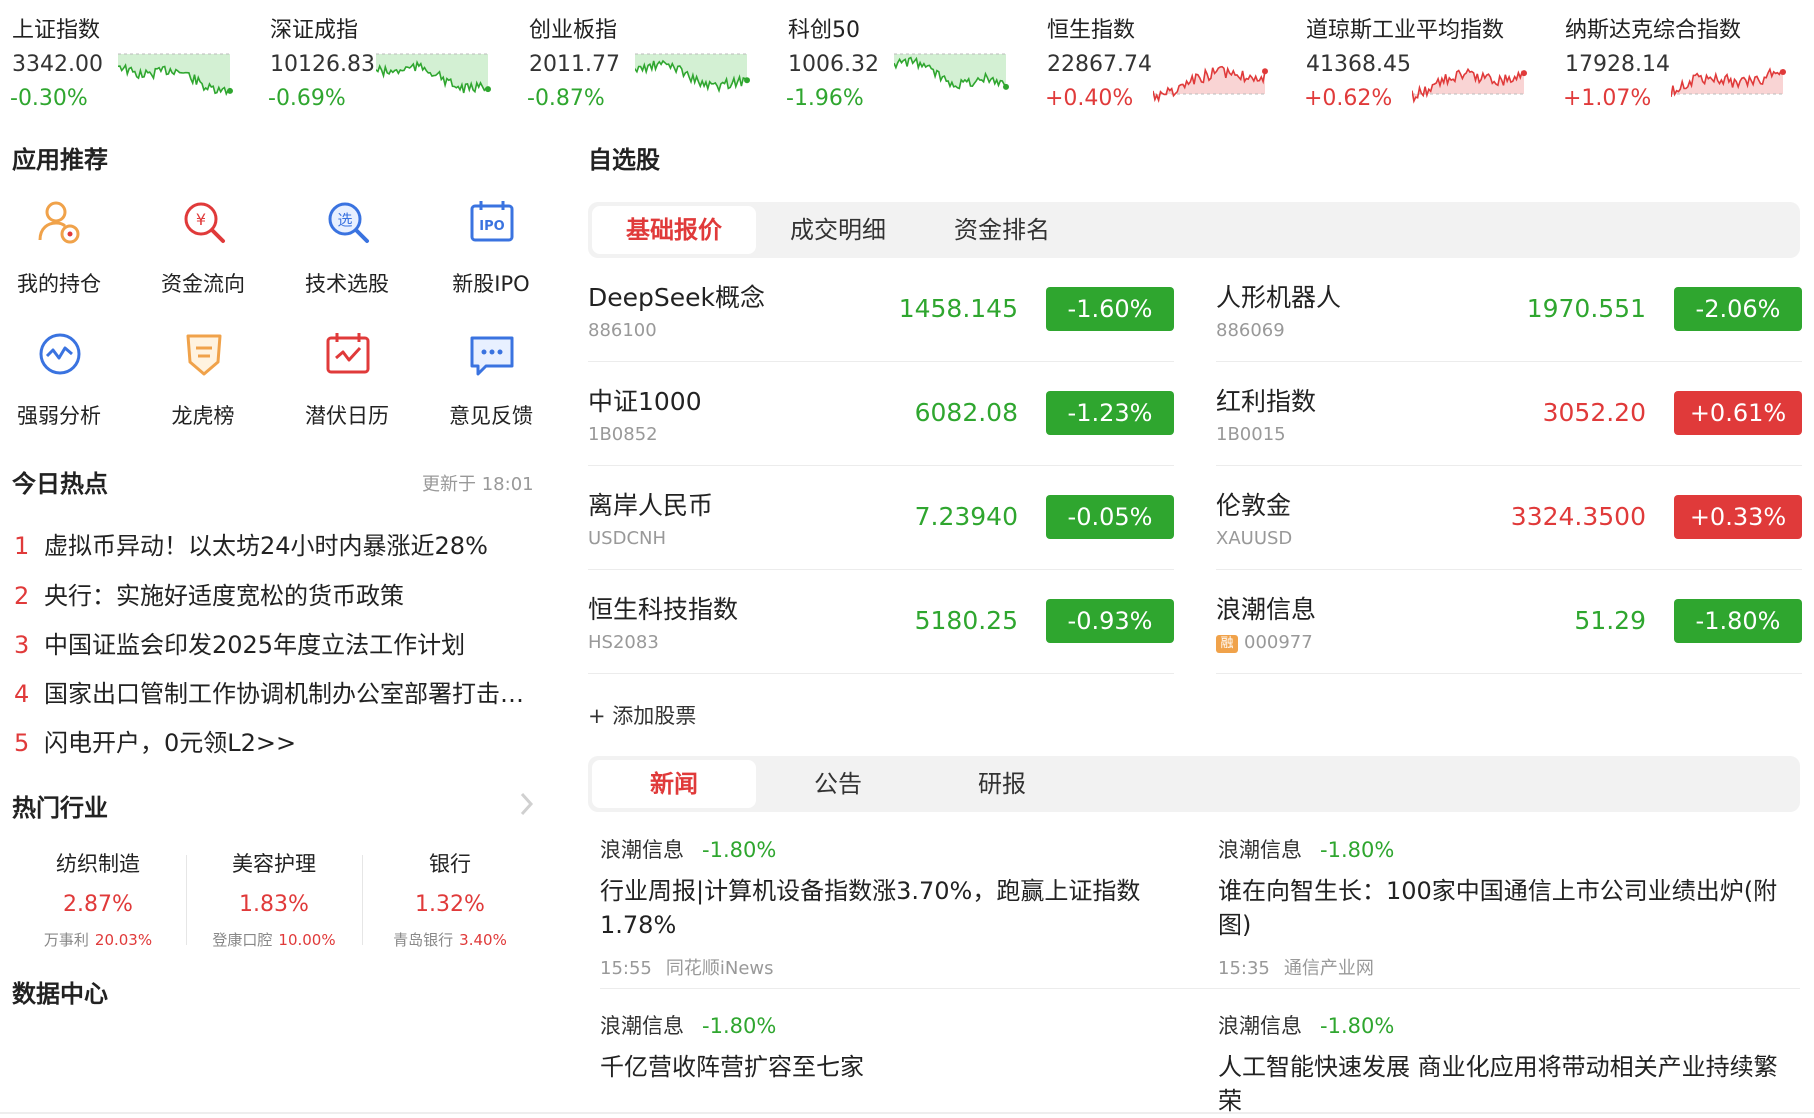  What do you see at coordinates (1266, 609) in the screenshot?
I see `stock-name: 浪潮信息` at bounding box center [1266, 609].